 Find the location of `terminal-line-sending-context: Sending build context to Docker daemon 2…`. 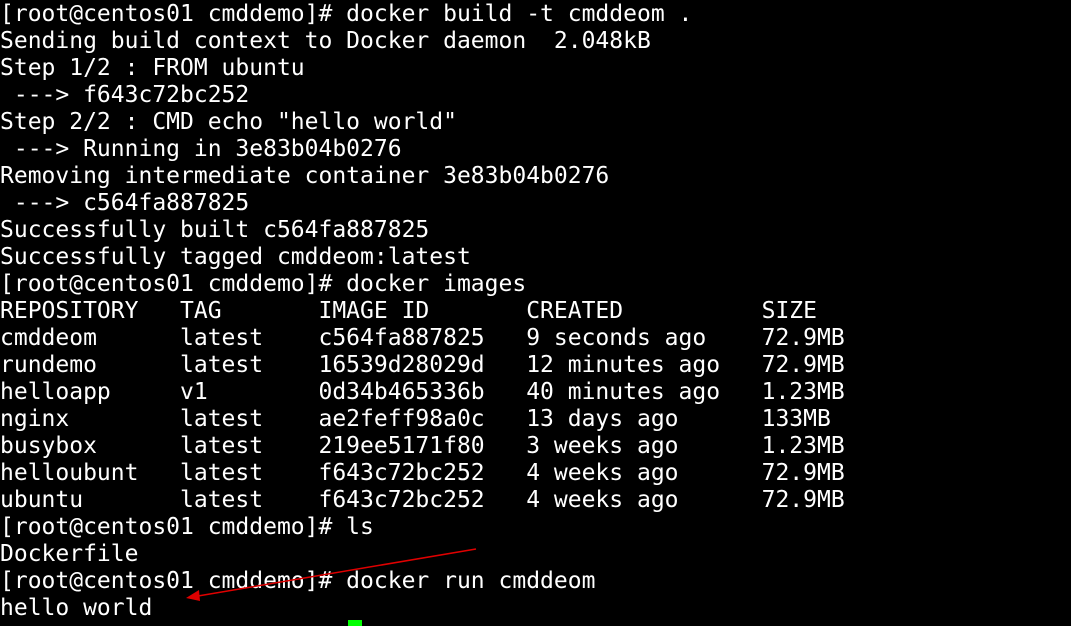

terminal-line-sending-context: Sending build context to Docker daemon 2… is located at coordinates (325, 41).